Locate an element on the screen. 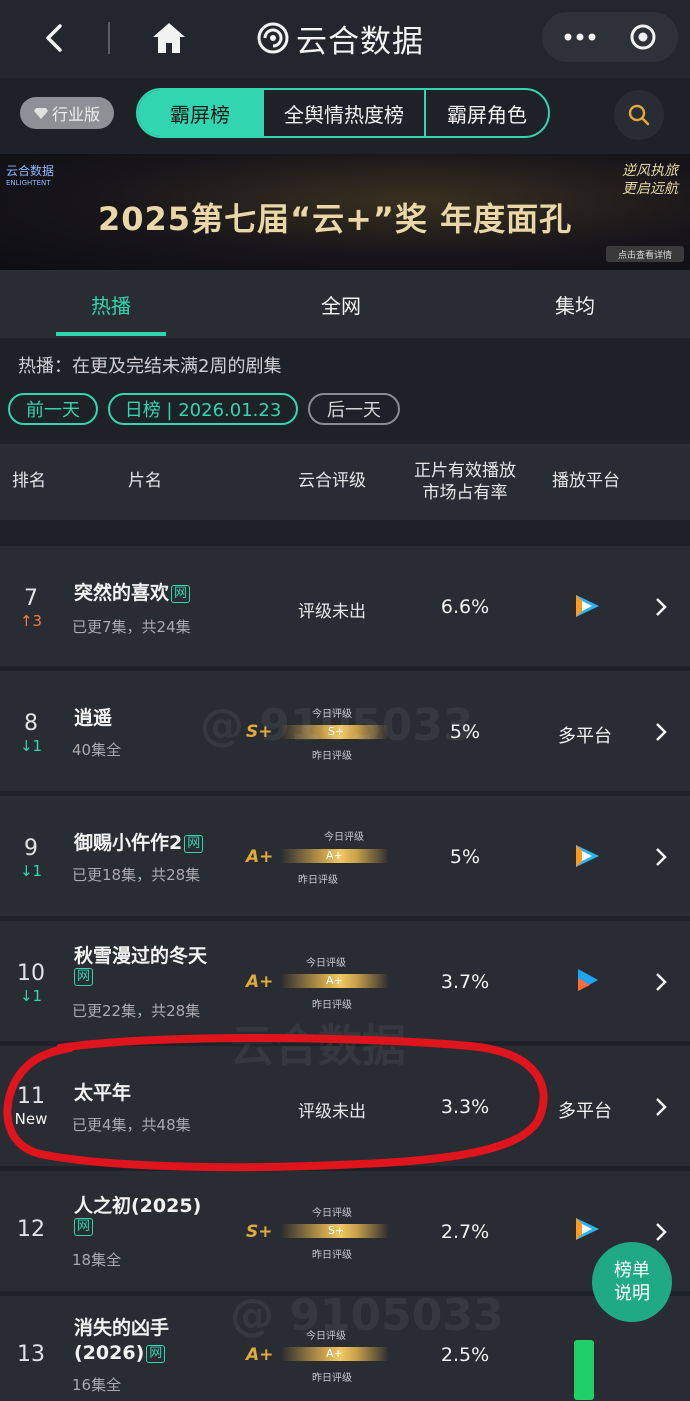  show-title-text: 御赐小仵作2 is located at coordinates (128, 843).